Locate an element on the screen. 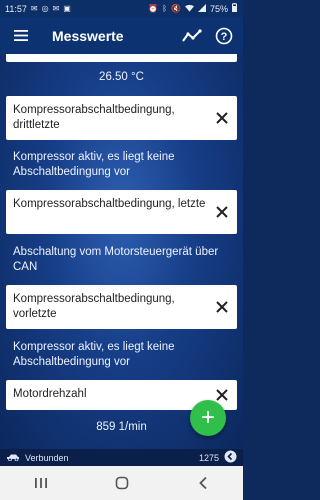 Image resolution: width=320 pixels, height=500 pixels. alarm-icon: ⏰ is located at coordinates (153, 8).